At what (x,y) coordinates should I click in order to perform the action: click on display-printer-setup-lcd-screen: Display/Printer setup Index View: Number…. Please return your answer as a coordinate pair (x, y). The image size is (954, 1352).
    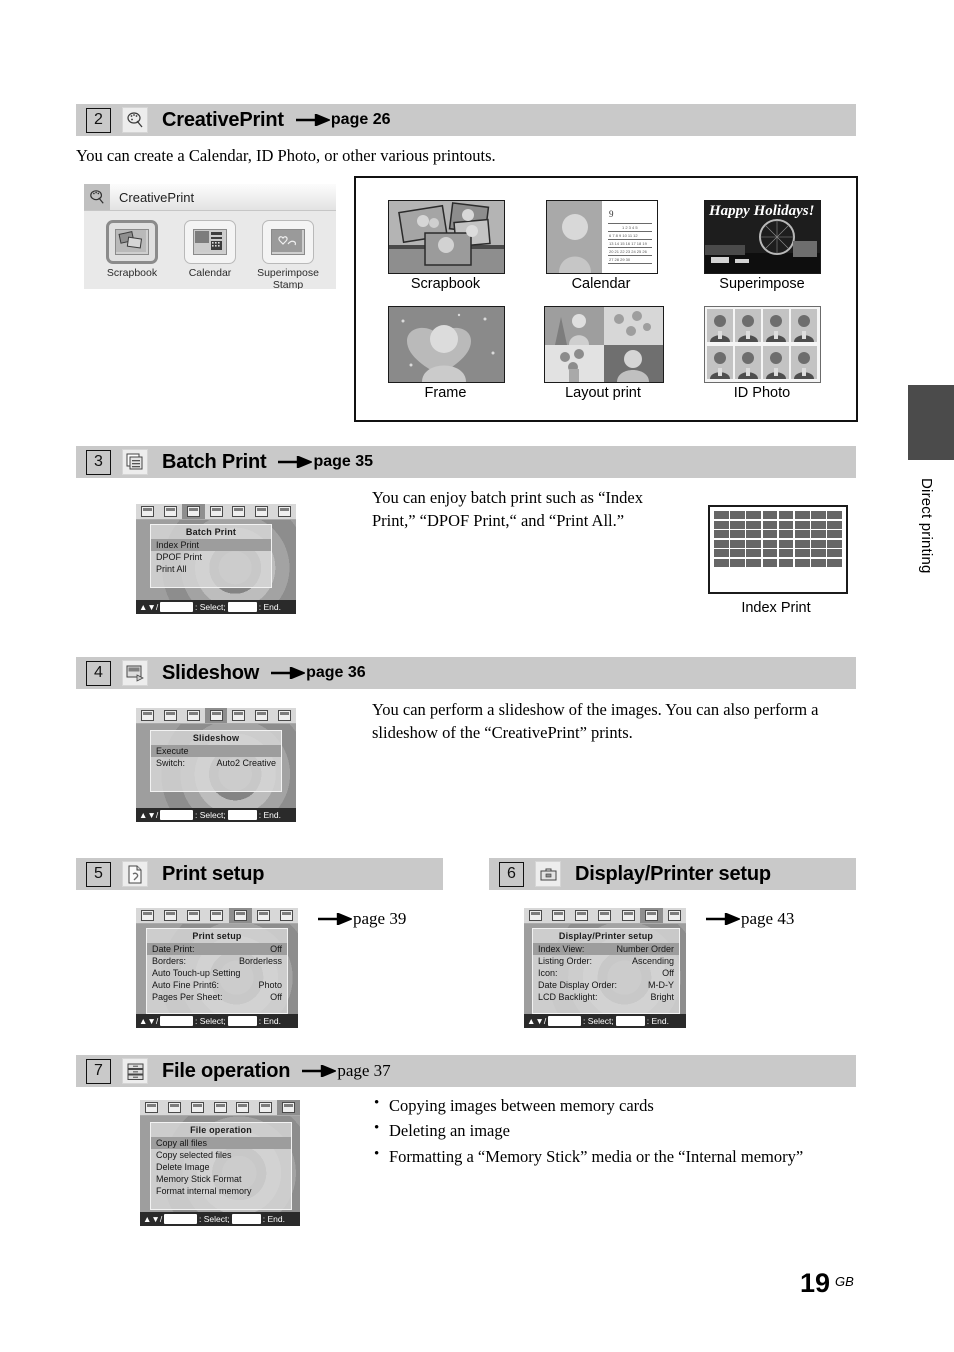
    Looking at the image, I should click on (605, 968).